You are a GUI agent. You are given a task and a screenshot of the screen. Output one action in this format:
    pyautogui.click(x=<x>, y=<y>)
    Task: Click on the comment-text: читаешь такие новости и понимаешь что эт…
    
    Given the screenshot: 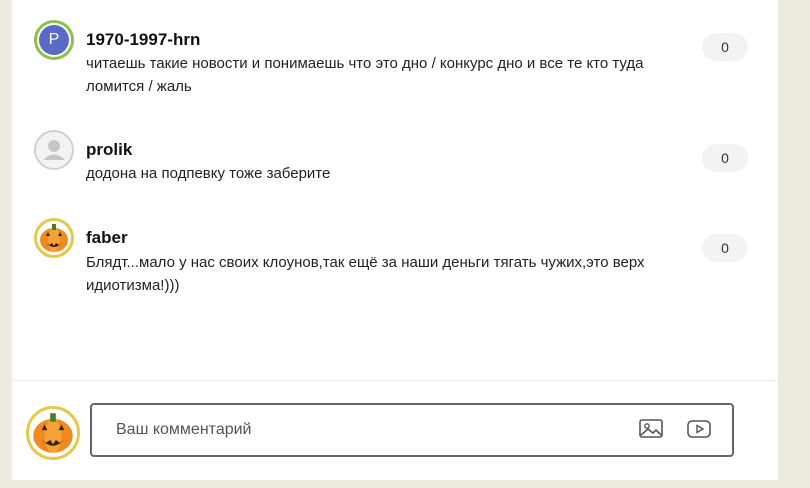 What is the action you would take?
    pyautogui.click(x=365, y=75)
    